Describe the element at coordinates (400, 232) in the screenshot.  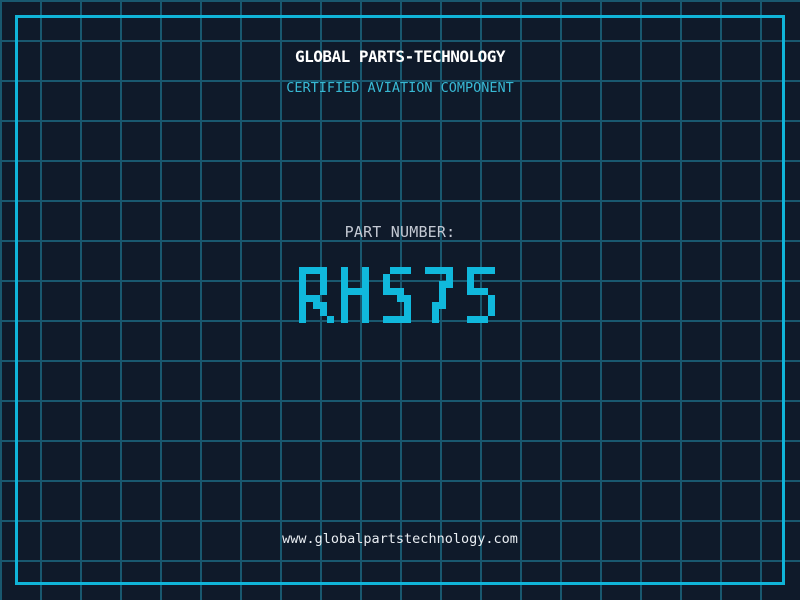
I see `part-number-label: PART NUMBER:` at that location.